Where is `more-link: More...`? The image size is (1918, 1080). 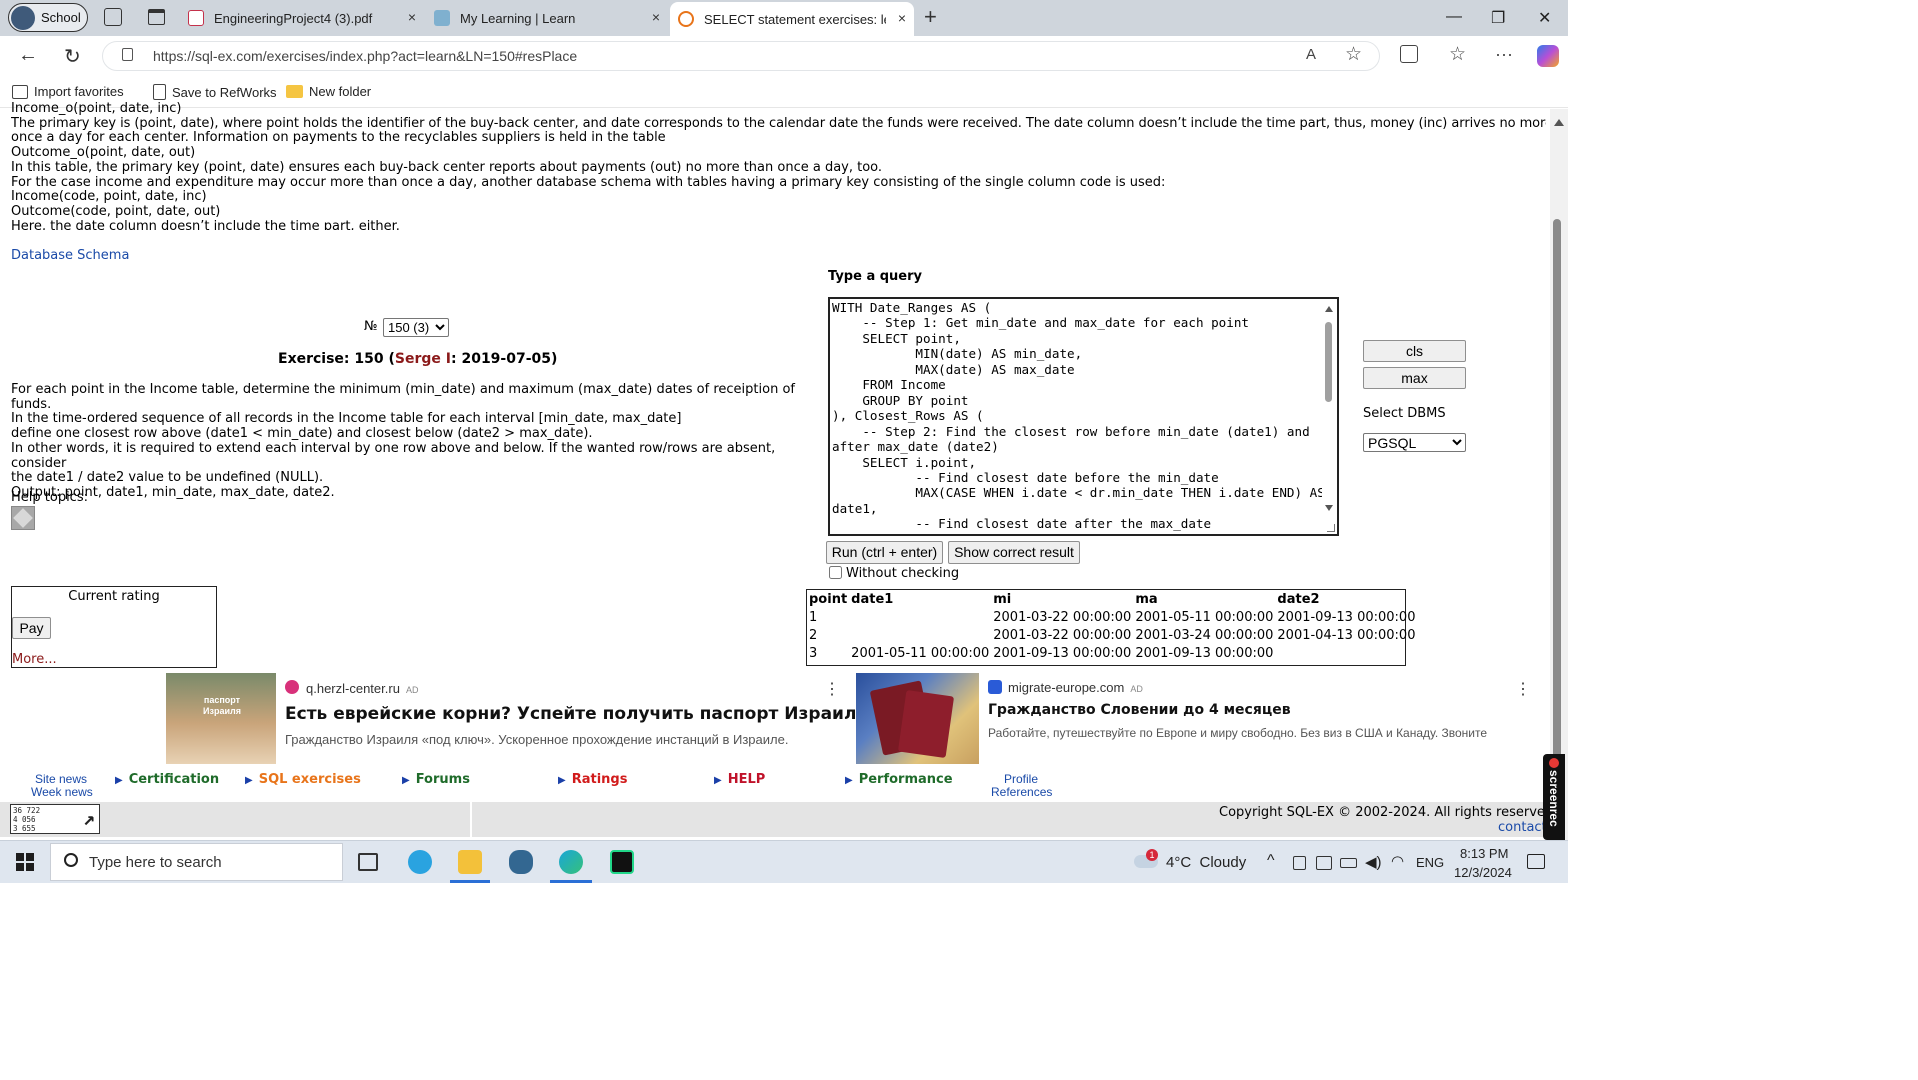
more-link: More... is located at coordinates (34, 659).